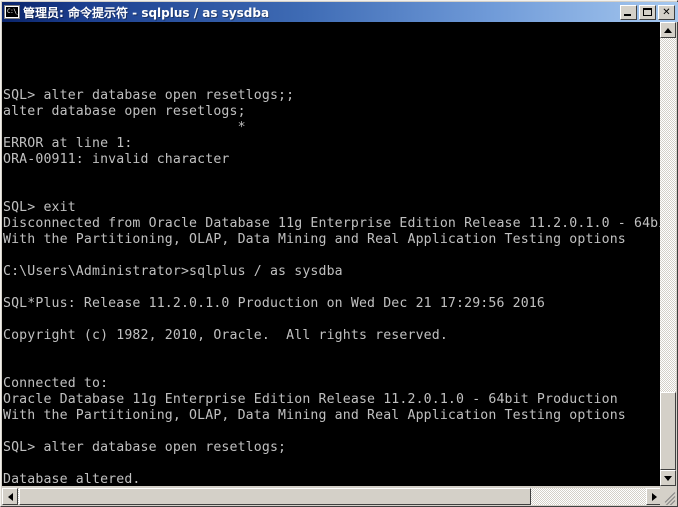 Image resolution: width=678 pixels, height=507 pixels. What do you see at coordinates (145, 447) in the screenshot?
I see `terminal-line: SQL> alter database open resetlogs;` at bounding box center [145, 447].